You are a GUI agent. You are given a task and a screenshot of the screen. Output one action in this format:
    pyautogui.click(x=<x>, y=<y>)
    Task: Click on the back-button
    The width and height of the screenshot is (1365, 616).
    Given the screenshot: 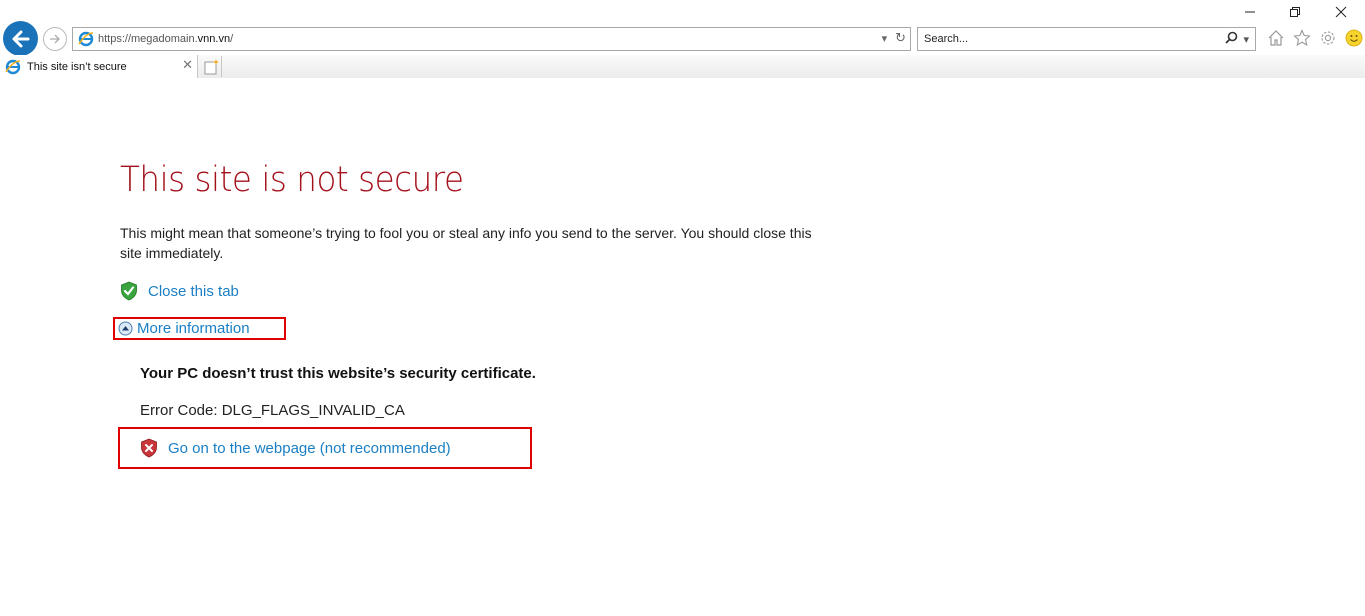 What is the action you would take?
    pyautogui.click(x=20, y=38)
    